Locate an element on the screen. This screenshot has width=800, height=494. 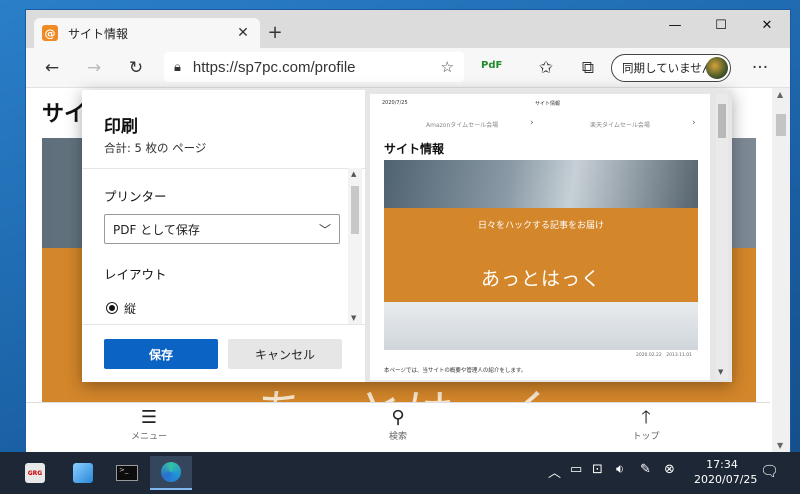
taskbar: GRG >_ ︿ ▭ ⊡ 🔉︎ ✎ ⊗ 17:34 2020/07/25 🗨︎ is located at coordinates (400, 473).